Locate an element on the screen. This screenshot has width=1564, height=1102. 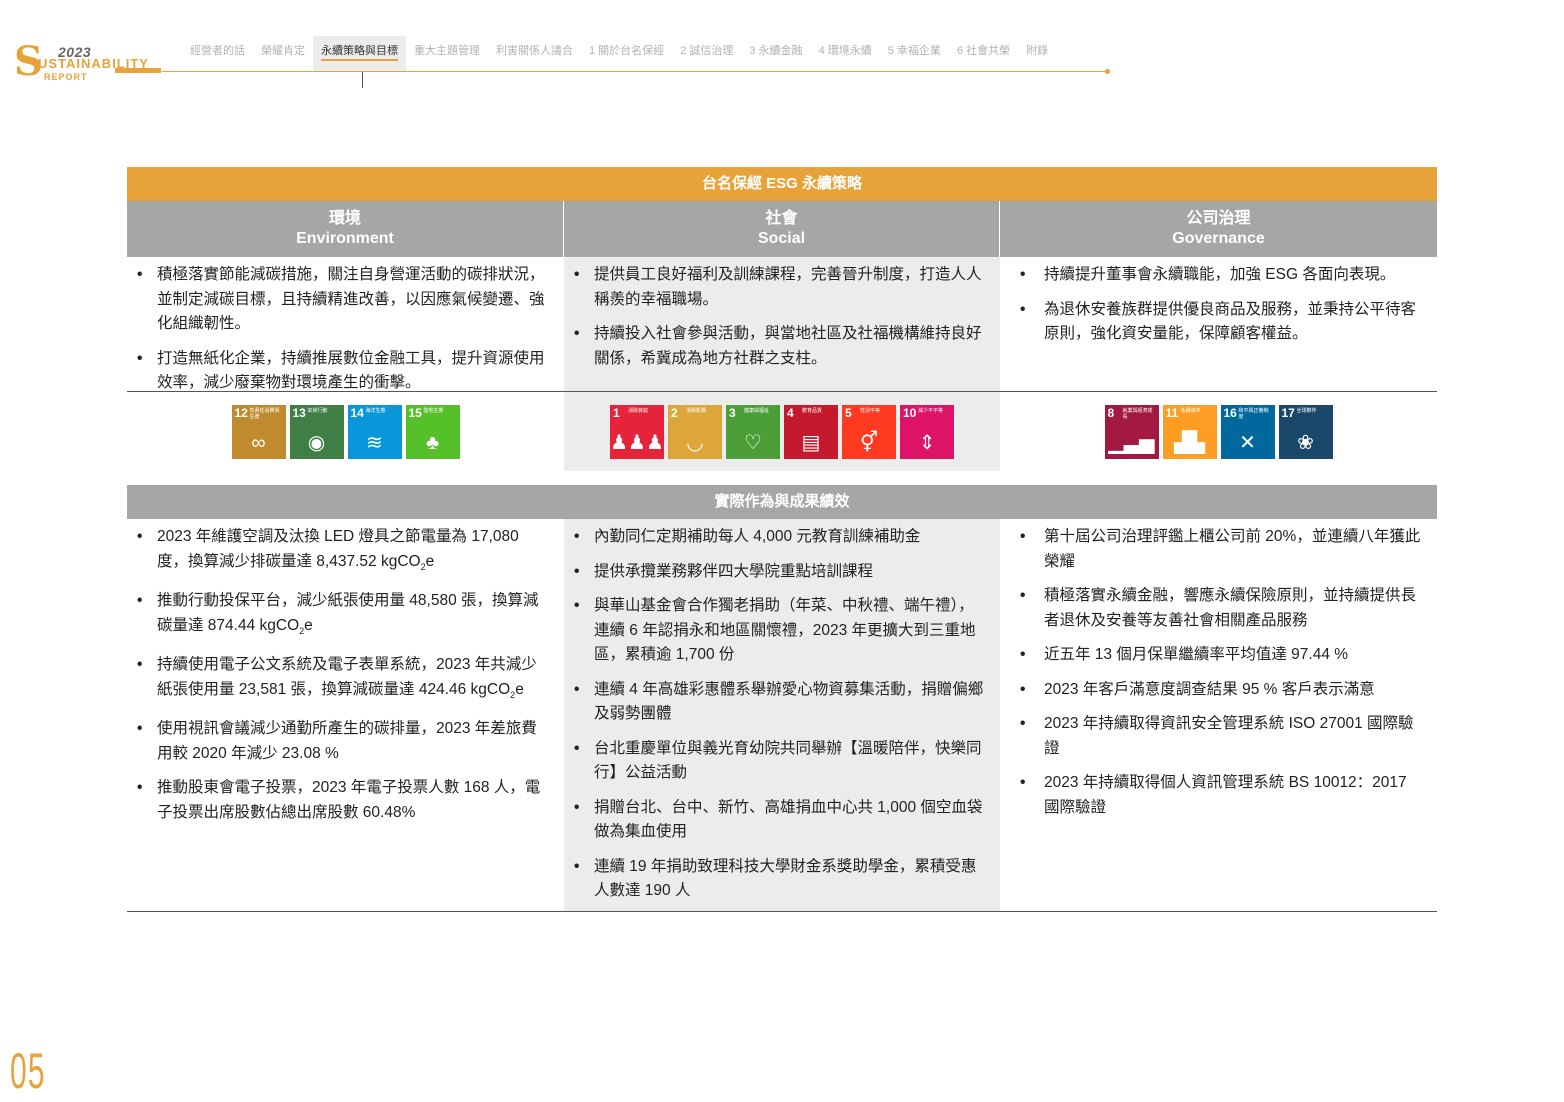
sdg-goal-17-badge: 17 全球夥伴 ❀ is located at coordinates (1305, 431).